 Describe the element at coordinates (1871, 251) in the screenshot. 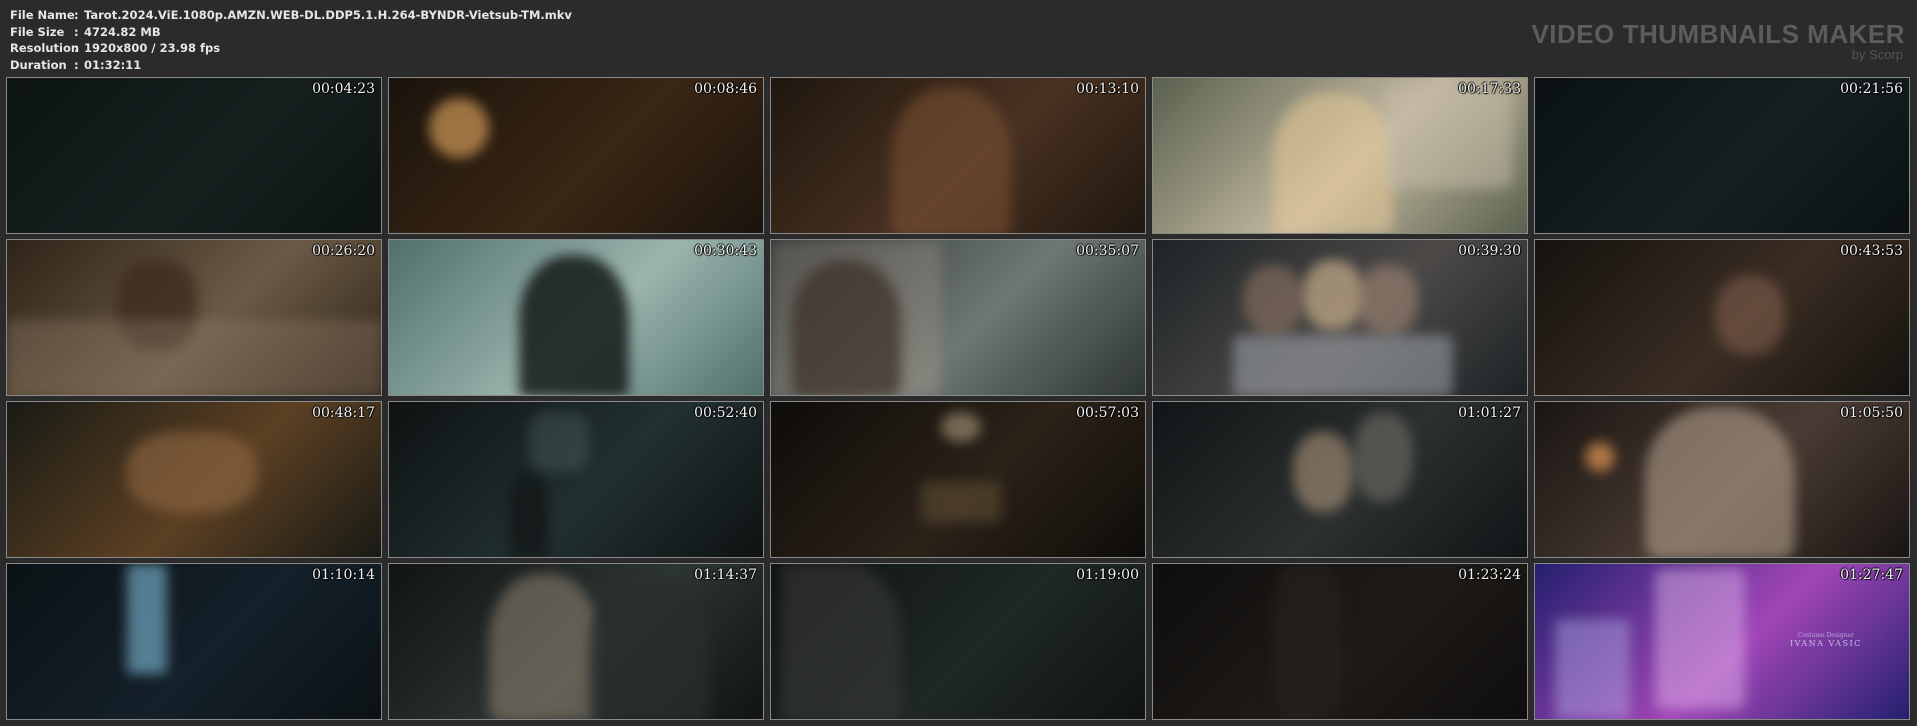

I see `timestamp-label: 00:43:53` at that location.